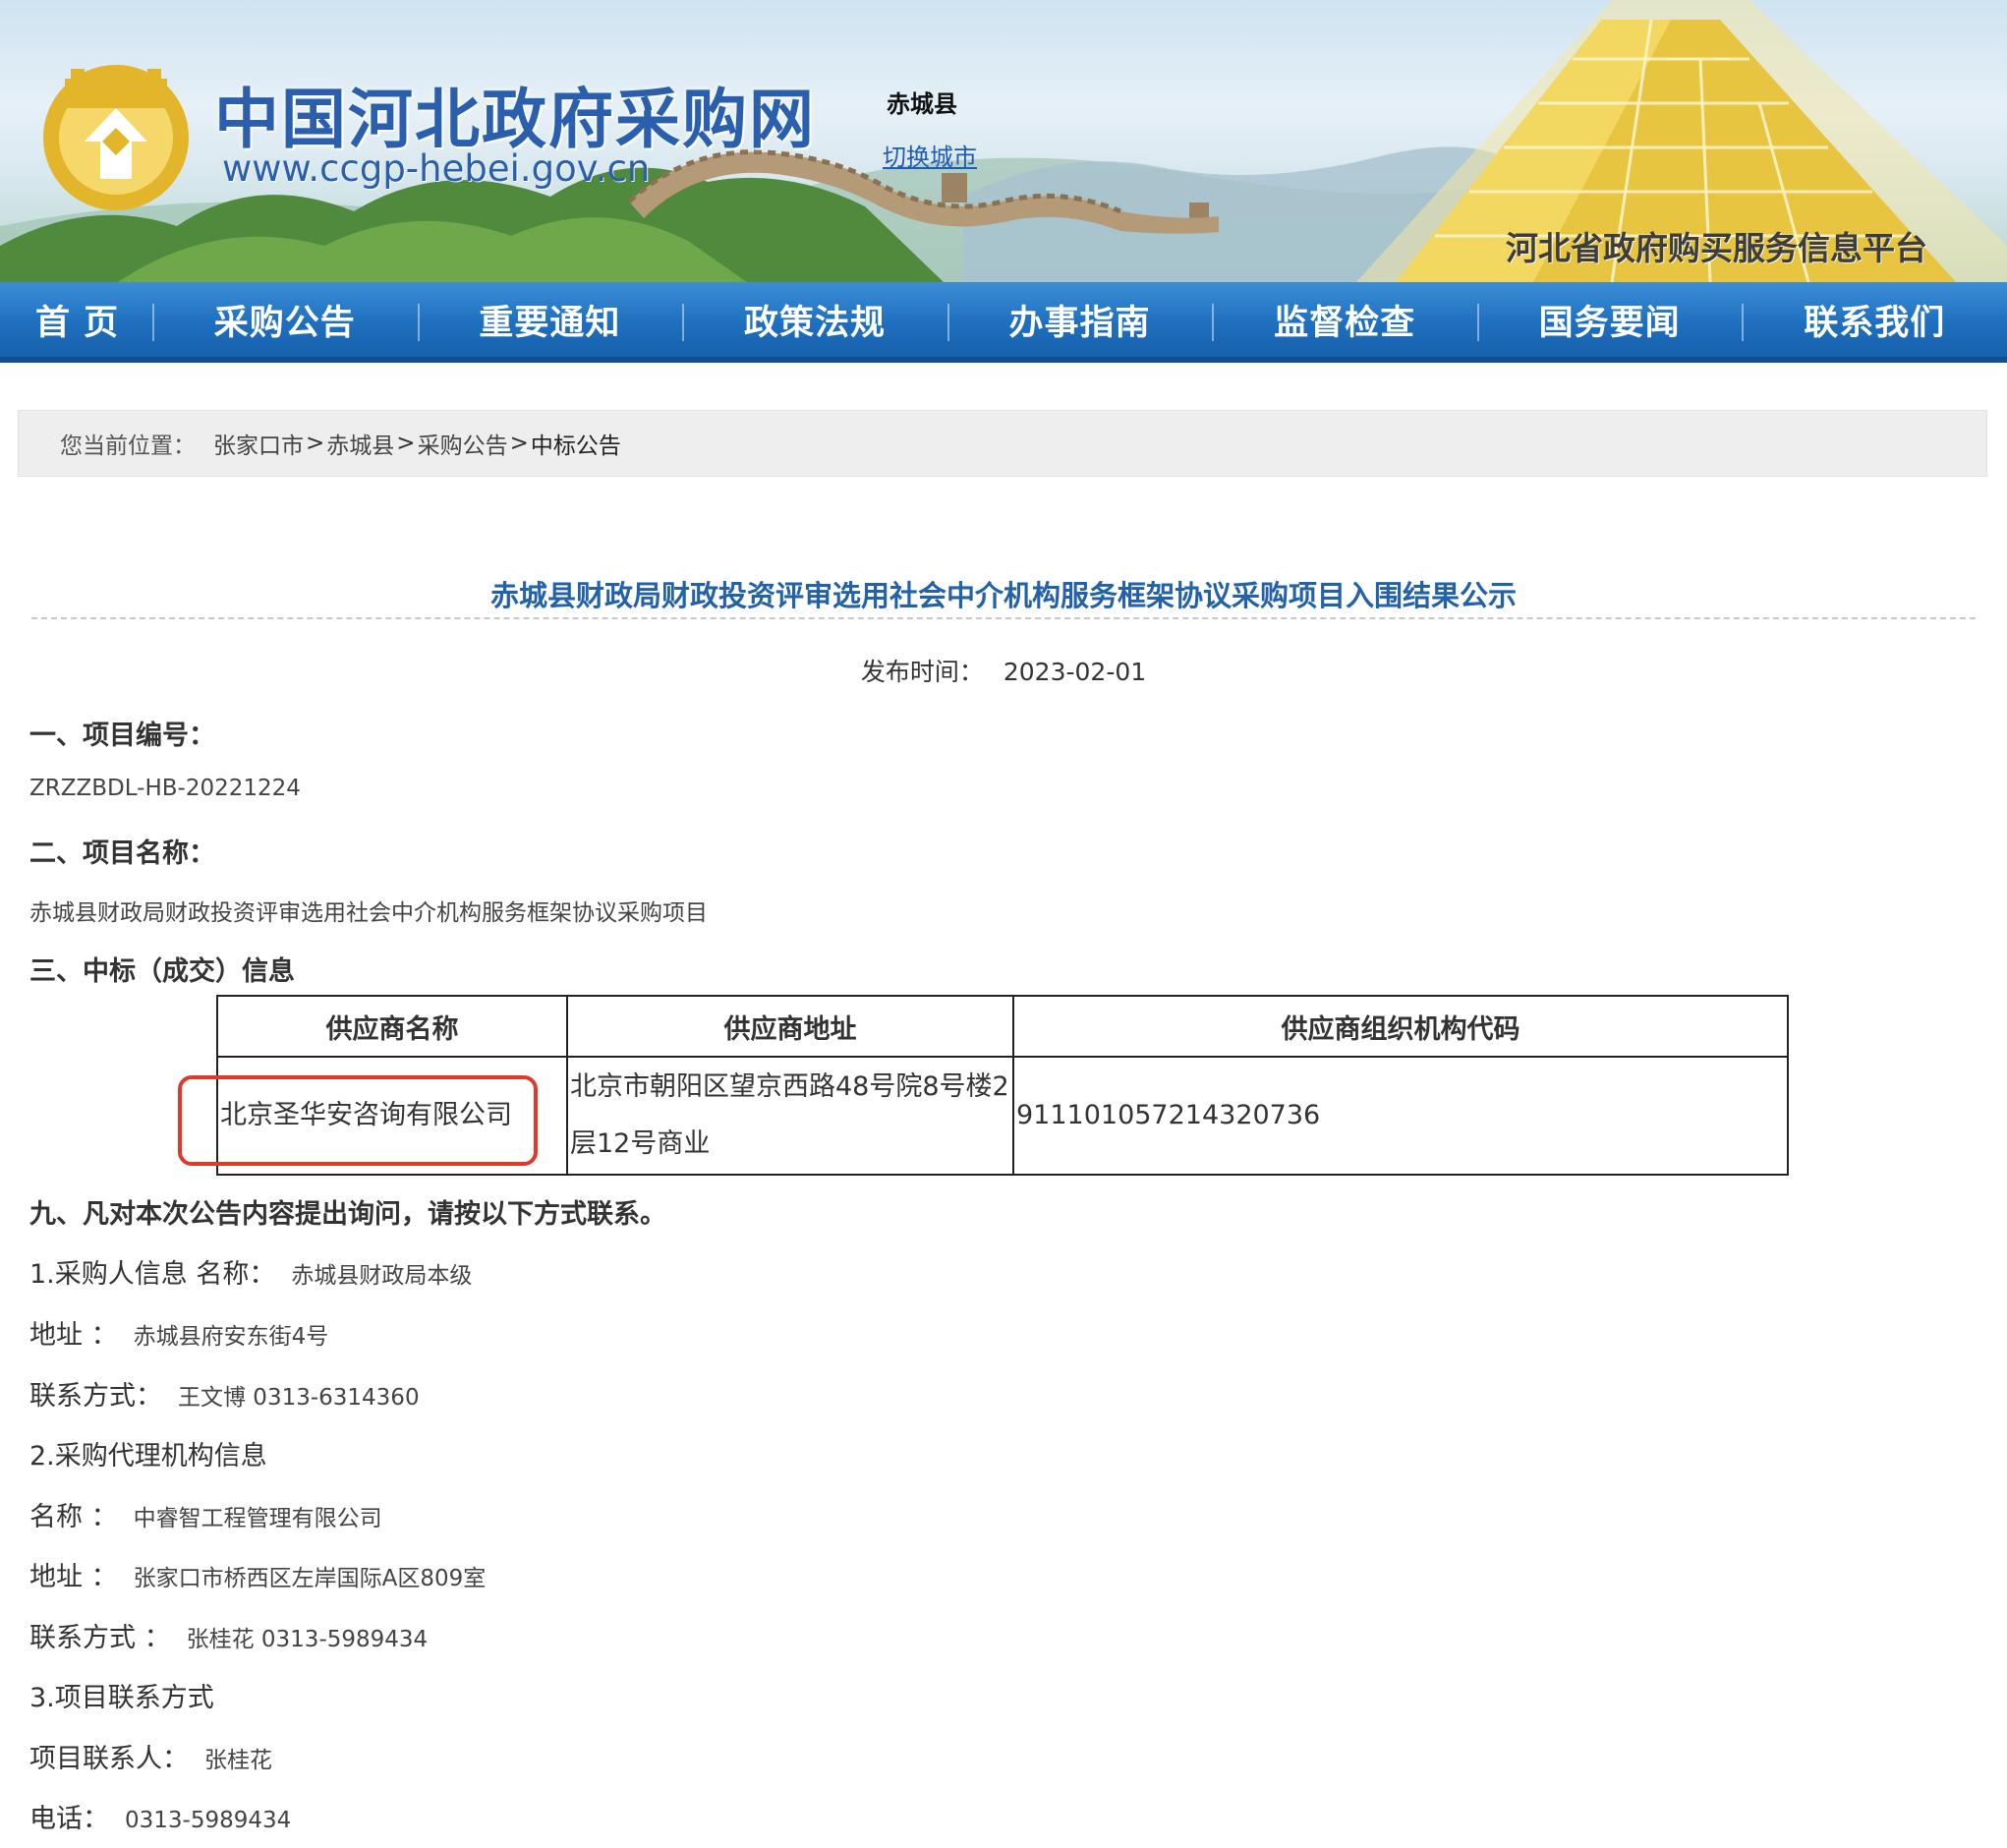 This screenshot has height=1848, width=2007. What do you see at coordinates (814, 319) in the screenshot?
I see `nav-policy: 政策法规` at bounding box center [814, 319].